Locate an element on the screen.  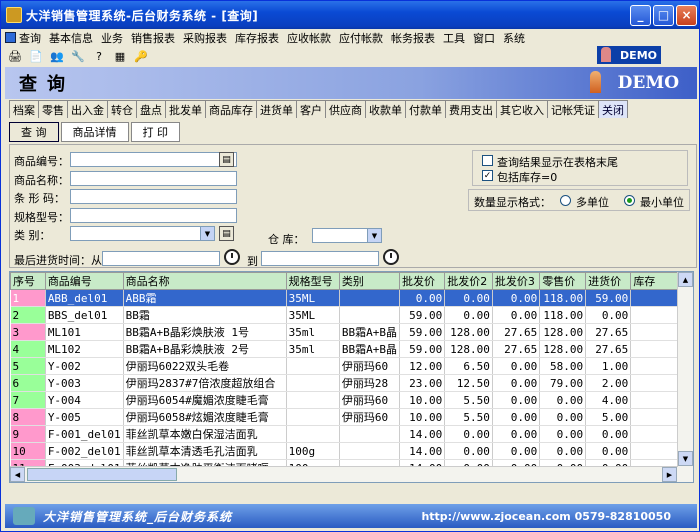
code-label: 商品编号： is located at coordinates (41, 161).